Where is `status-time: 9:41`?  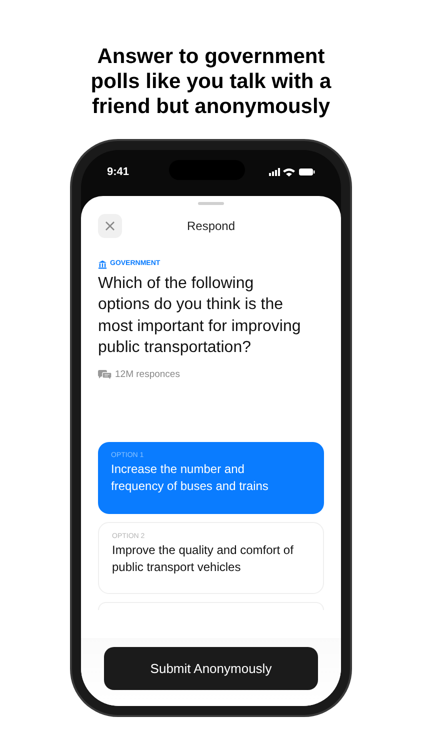 status-time: 9:41 is located at coordinates (118, 172).